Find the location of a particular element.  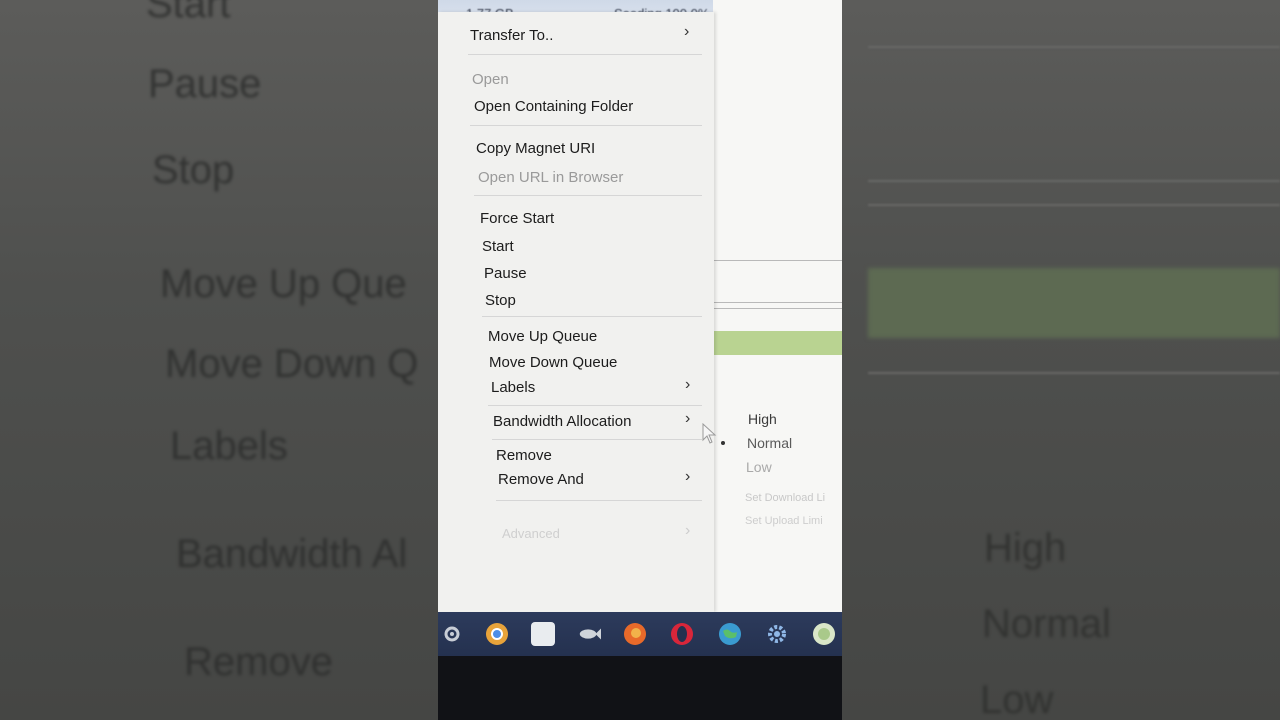

menu-item-open-containing-folder: Open Containing Folder is located at coordinates (553, 106).